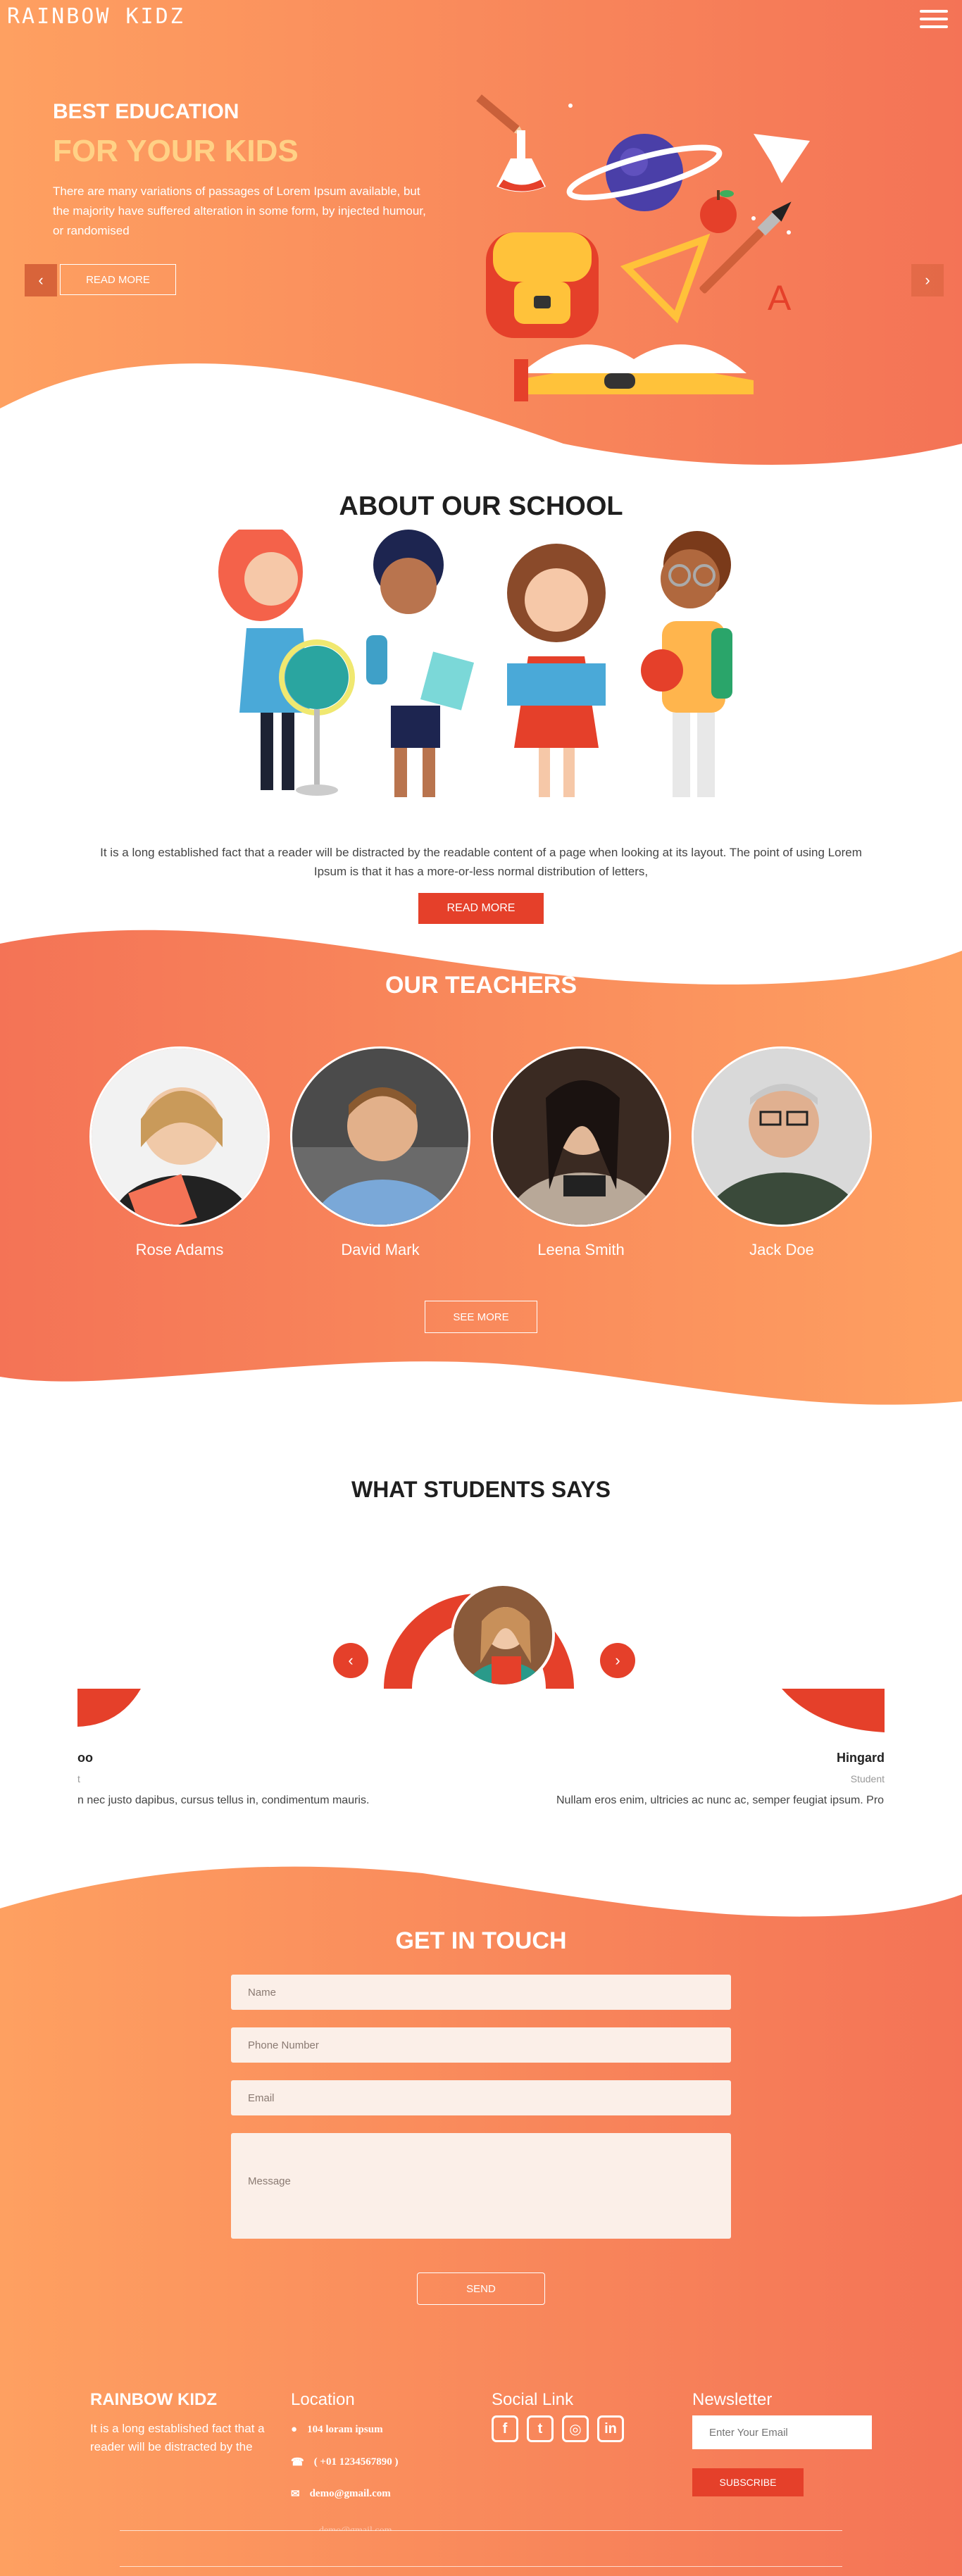  What do you see at coordinates (481, 985) in the screenshot?
I see `teachers-title: OUR TEACHERS` at bounding box center [481, 985].